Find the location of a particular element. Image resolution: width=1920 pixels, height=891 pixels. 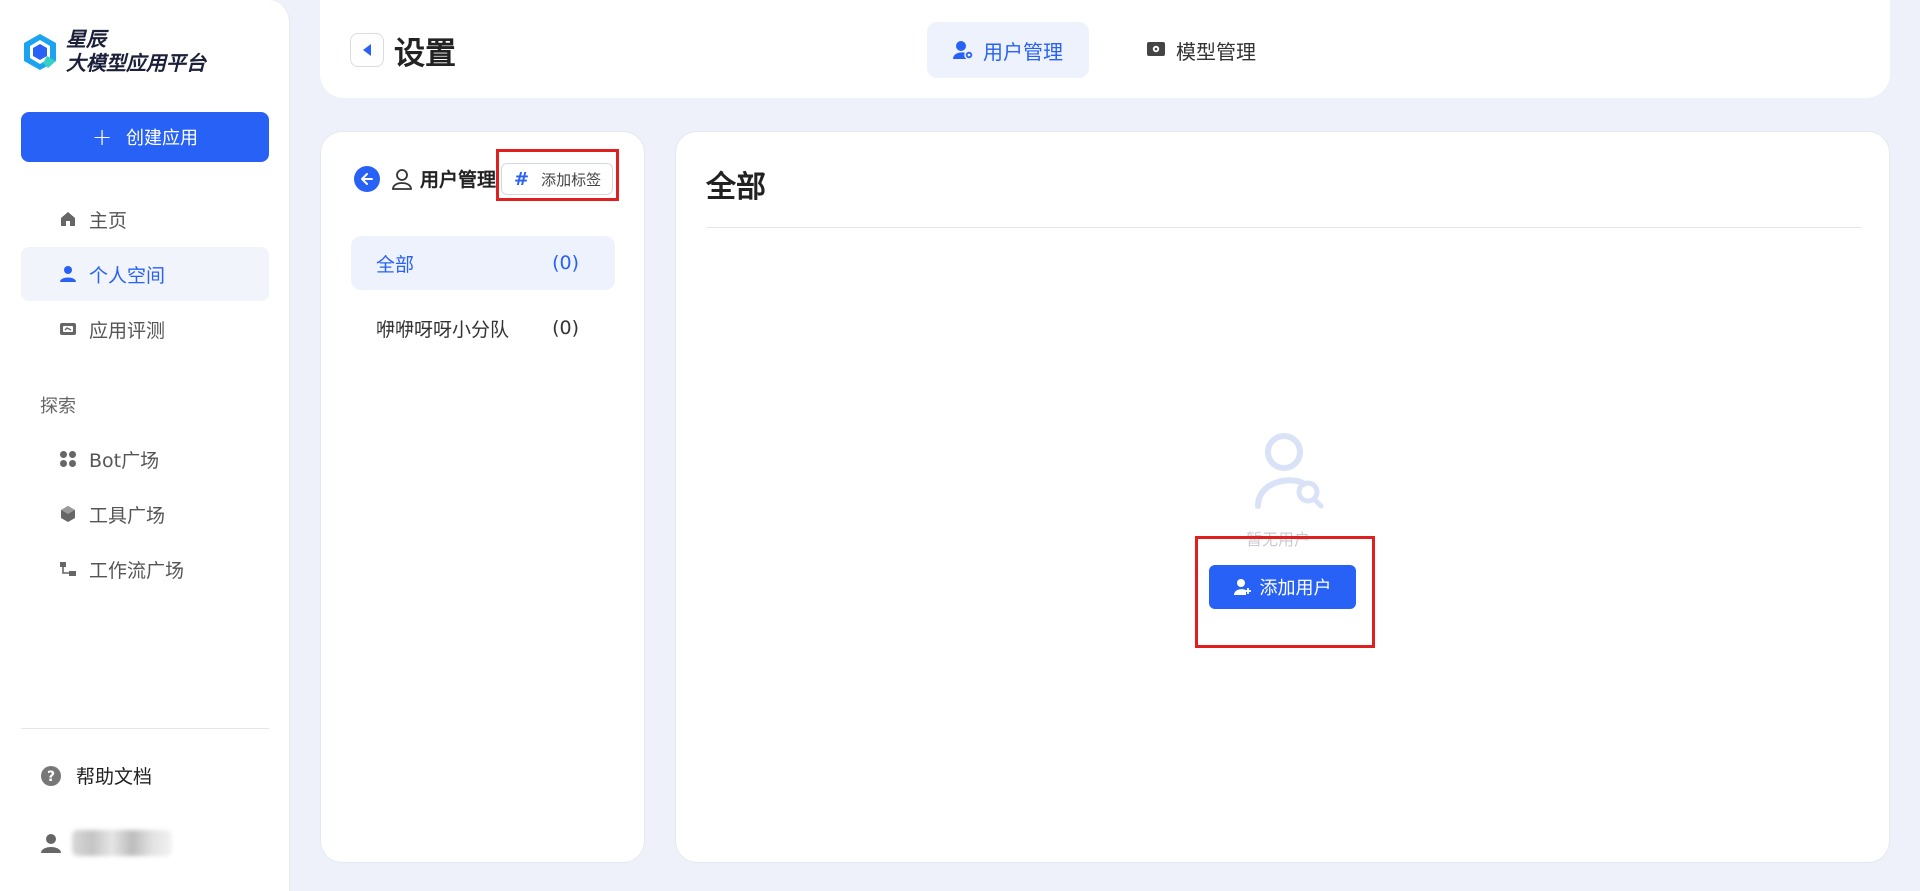

user-outline-icon is located at coordinates (402, 179).